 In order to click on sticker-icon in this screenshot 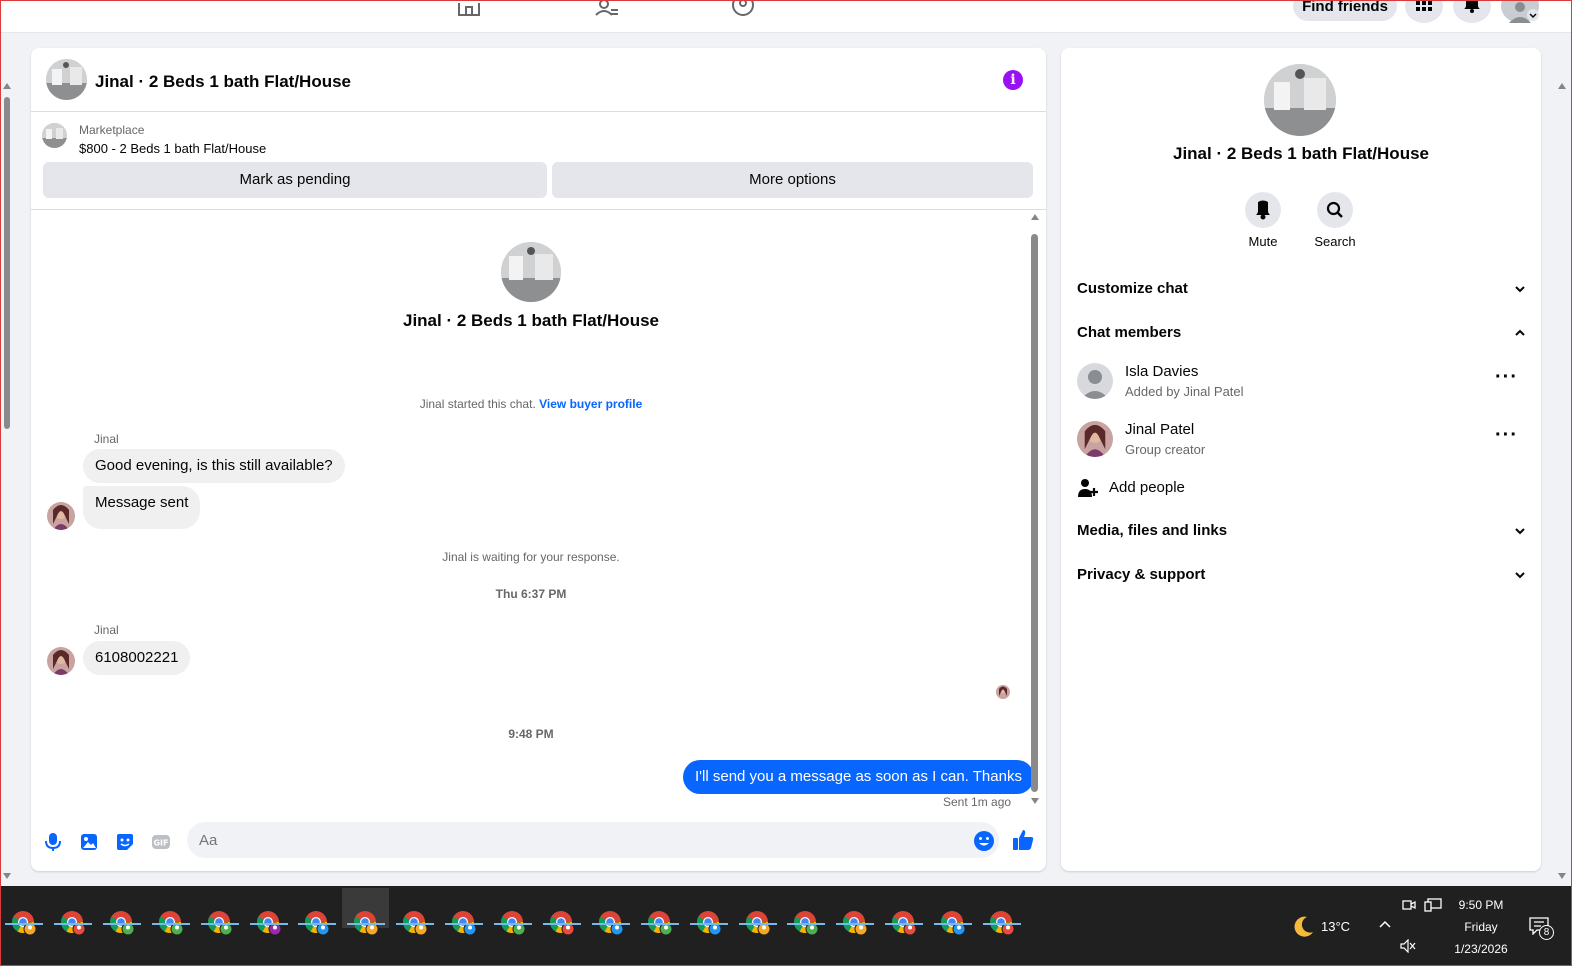, I will do `click(125, 842)`.